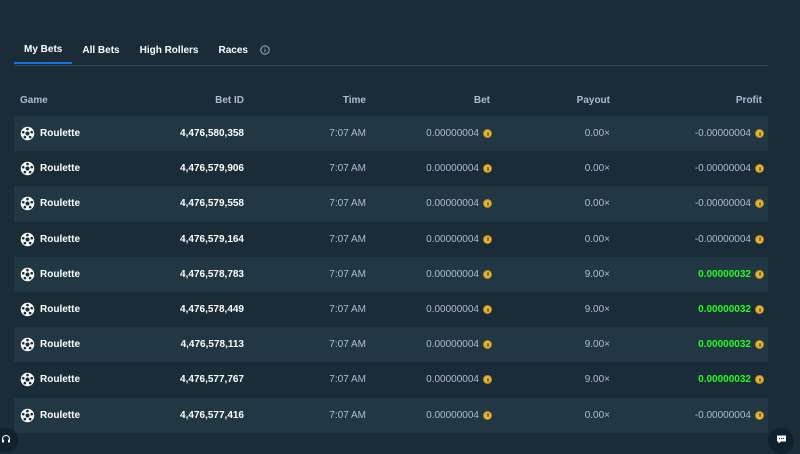 The image size is (800, 454). What do you see at coordinates (593, 100) in the screenshot?
I see `header-payout: Payout` at bounding box center [593, 100].